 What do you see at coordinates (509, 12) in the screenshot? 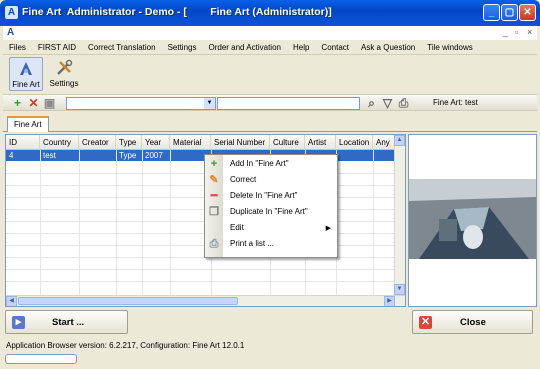
I see `maximize-button: ▢` at bounding box center [509, 12].